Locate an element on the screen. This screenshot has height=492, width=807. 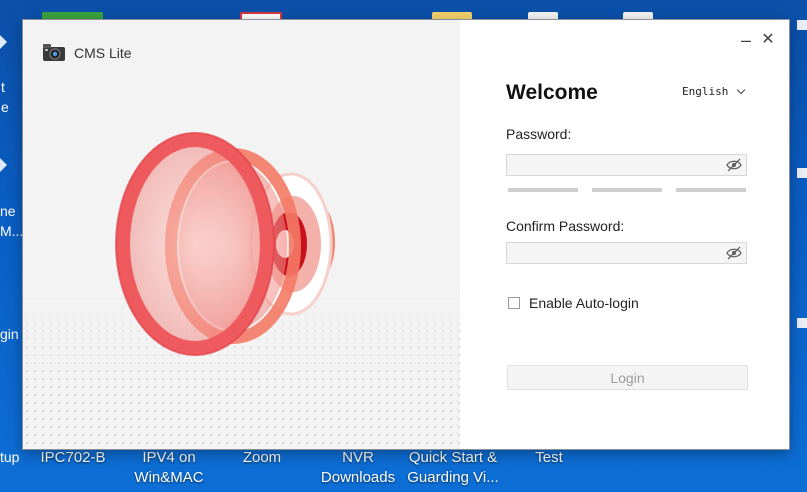
password-label: Password: is located at coordinates (539, 134).